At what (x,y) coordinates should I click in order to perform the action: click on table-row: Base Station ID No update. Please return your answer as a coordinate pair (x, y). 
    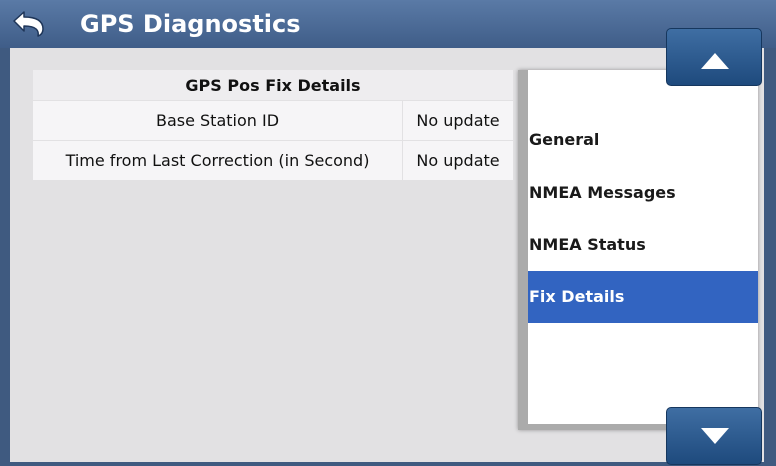
    Looking at the image, I should click on (273, 120).